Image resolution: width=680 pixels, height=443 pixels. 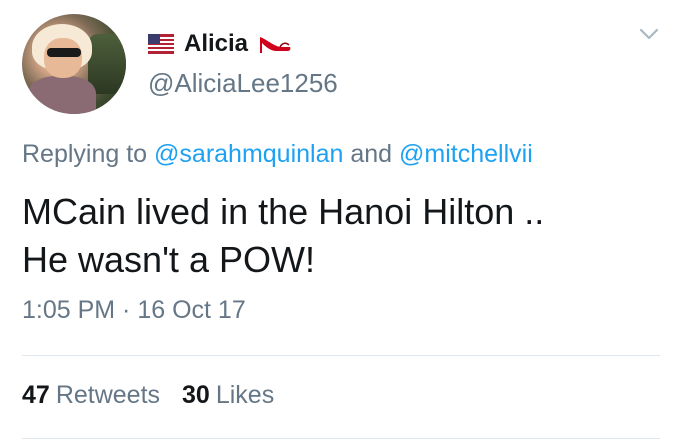 What do you see at coordinates (63, 58) in the screenshot?
I see `avatar-face` at bounding box center [63, 58].